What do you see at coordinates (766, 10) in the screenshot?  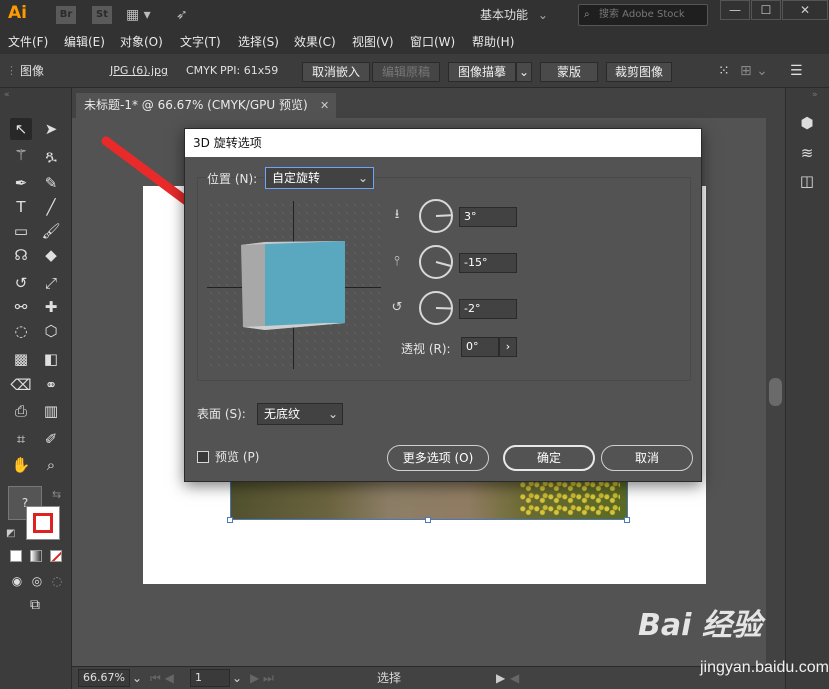 I see `maximize-button: ☐` at bounding box center [766, 10].